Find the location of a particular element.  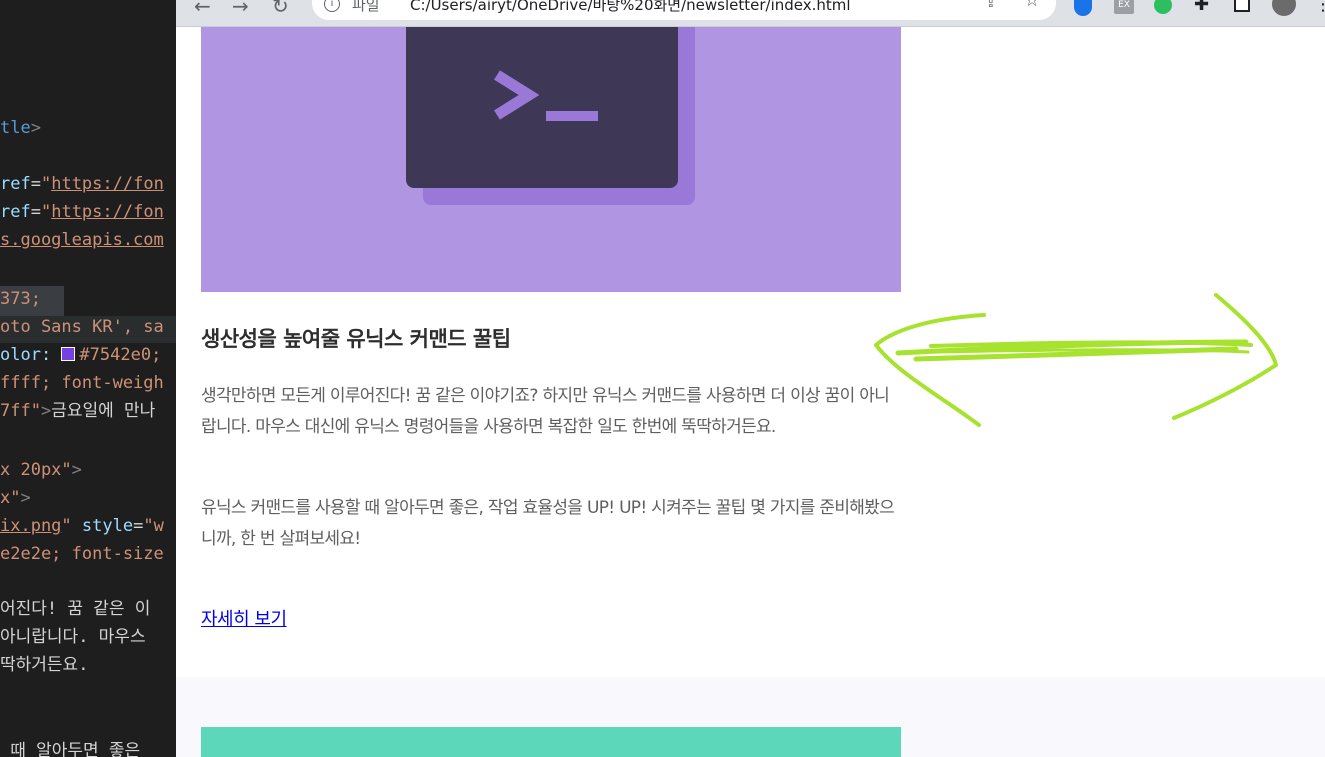

reload-icon: ↻ is located at coordinates (280, 9).